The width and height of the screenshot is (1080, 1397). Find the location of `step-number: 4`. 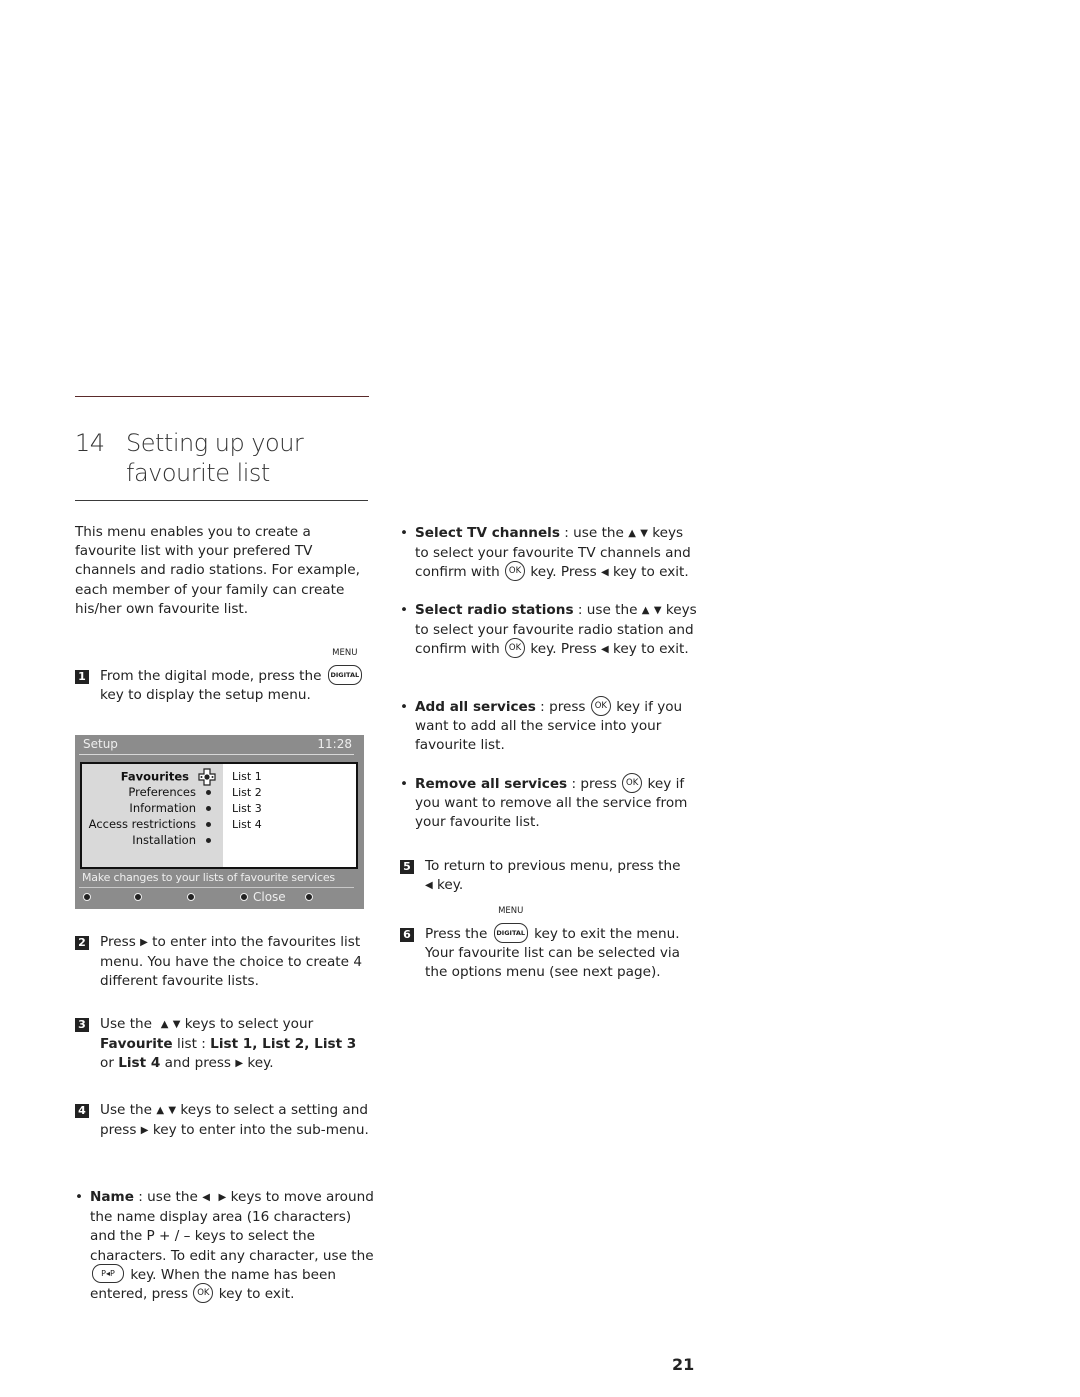

step-number: 4 is located at coordinates (82, 1111).